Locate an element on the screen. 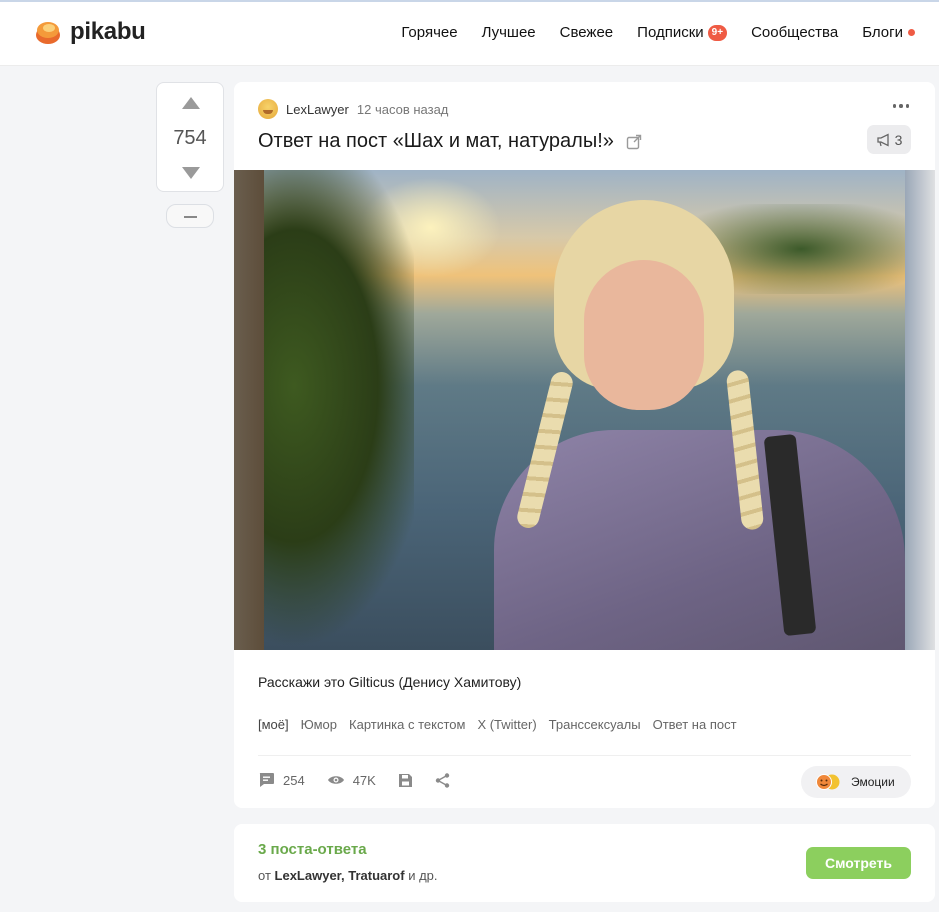 Image resolution: width=939 pixels, height=912 pixels. external-link-icon is located at coordinates (634, 142).